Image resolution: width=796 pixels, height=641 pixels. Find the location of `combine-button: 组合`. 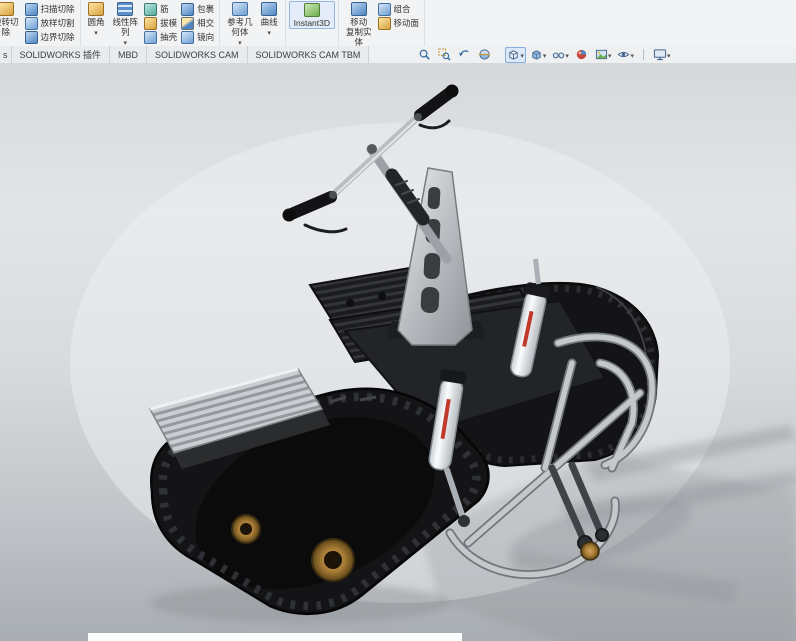

combine-button: 组合 is located at coordinates (399, 9).